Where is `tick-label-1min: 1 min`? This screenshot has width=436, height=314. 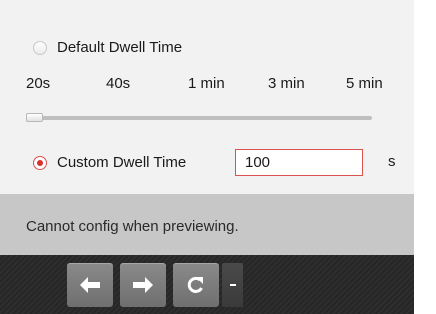
tick-label-1min: 1 min is located at coordinates (206, 83).